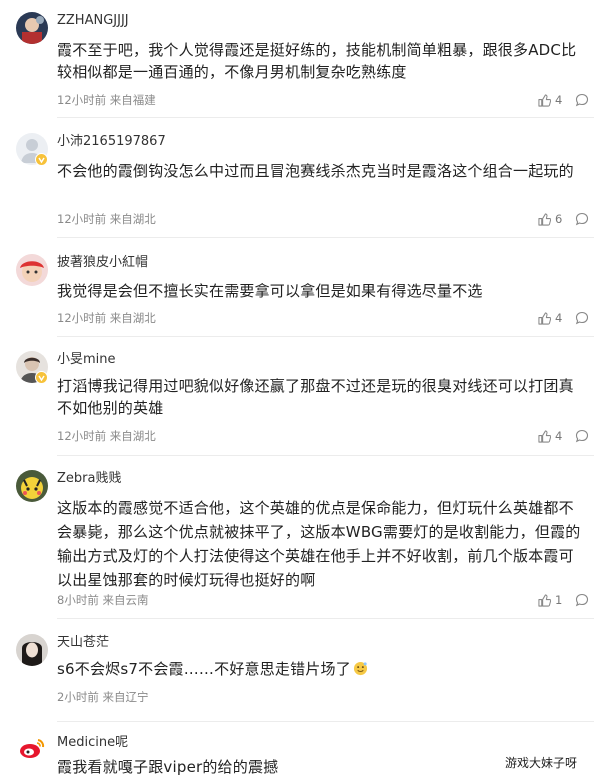 This screenshot has width=594, height=779. Describe the element at coordinates (111, 142) in the screenshot. I see `username: 小沛2165197867` at that location.